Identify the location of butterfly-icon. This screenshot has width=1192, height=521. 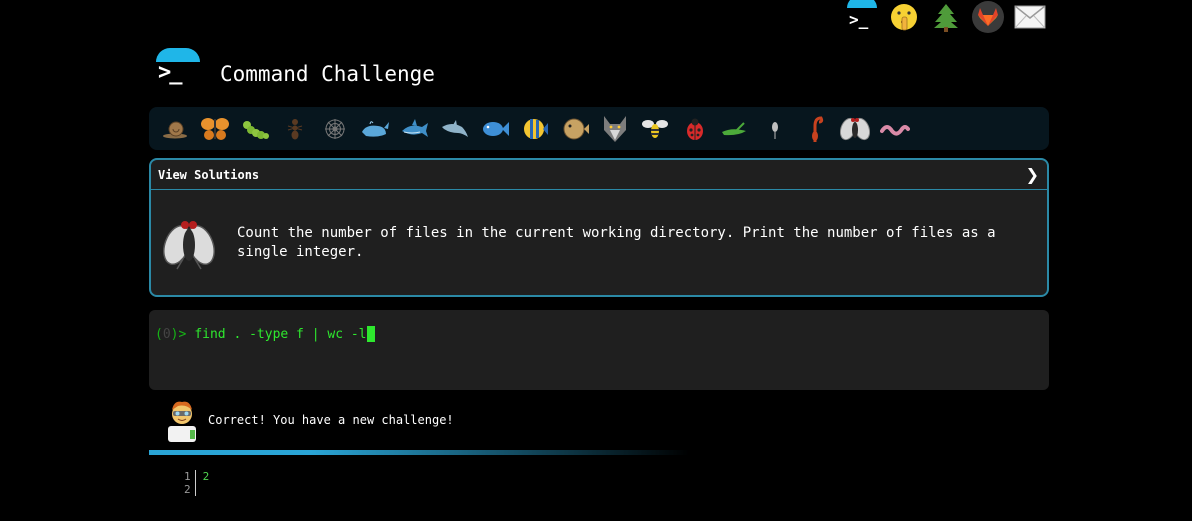
(215, 129).